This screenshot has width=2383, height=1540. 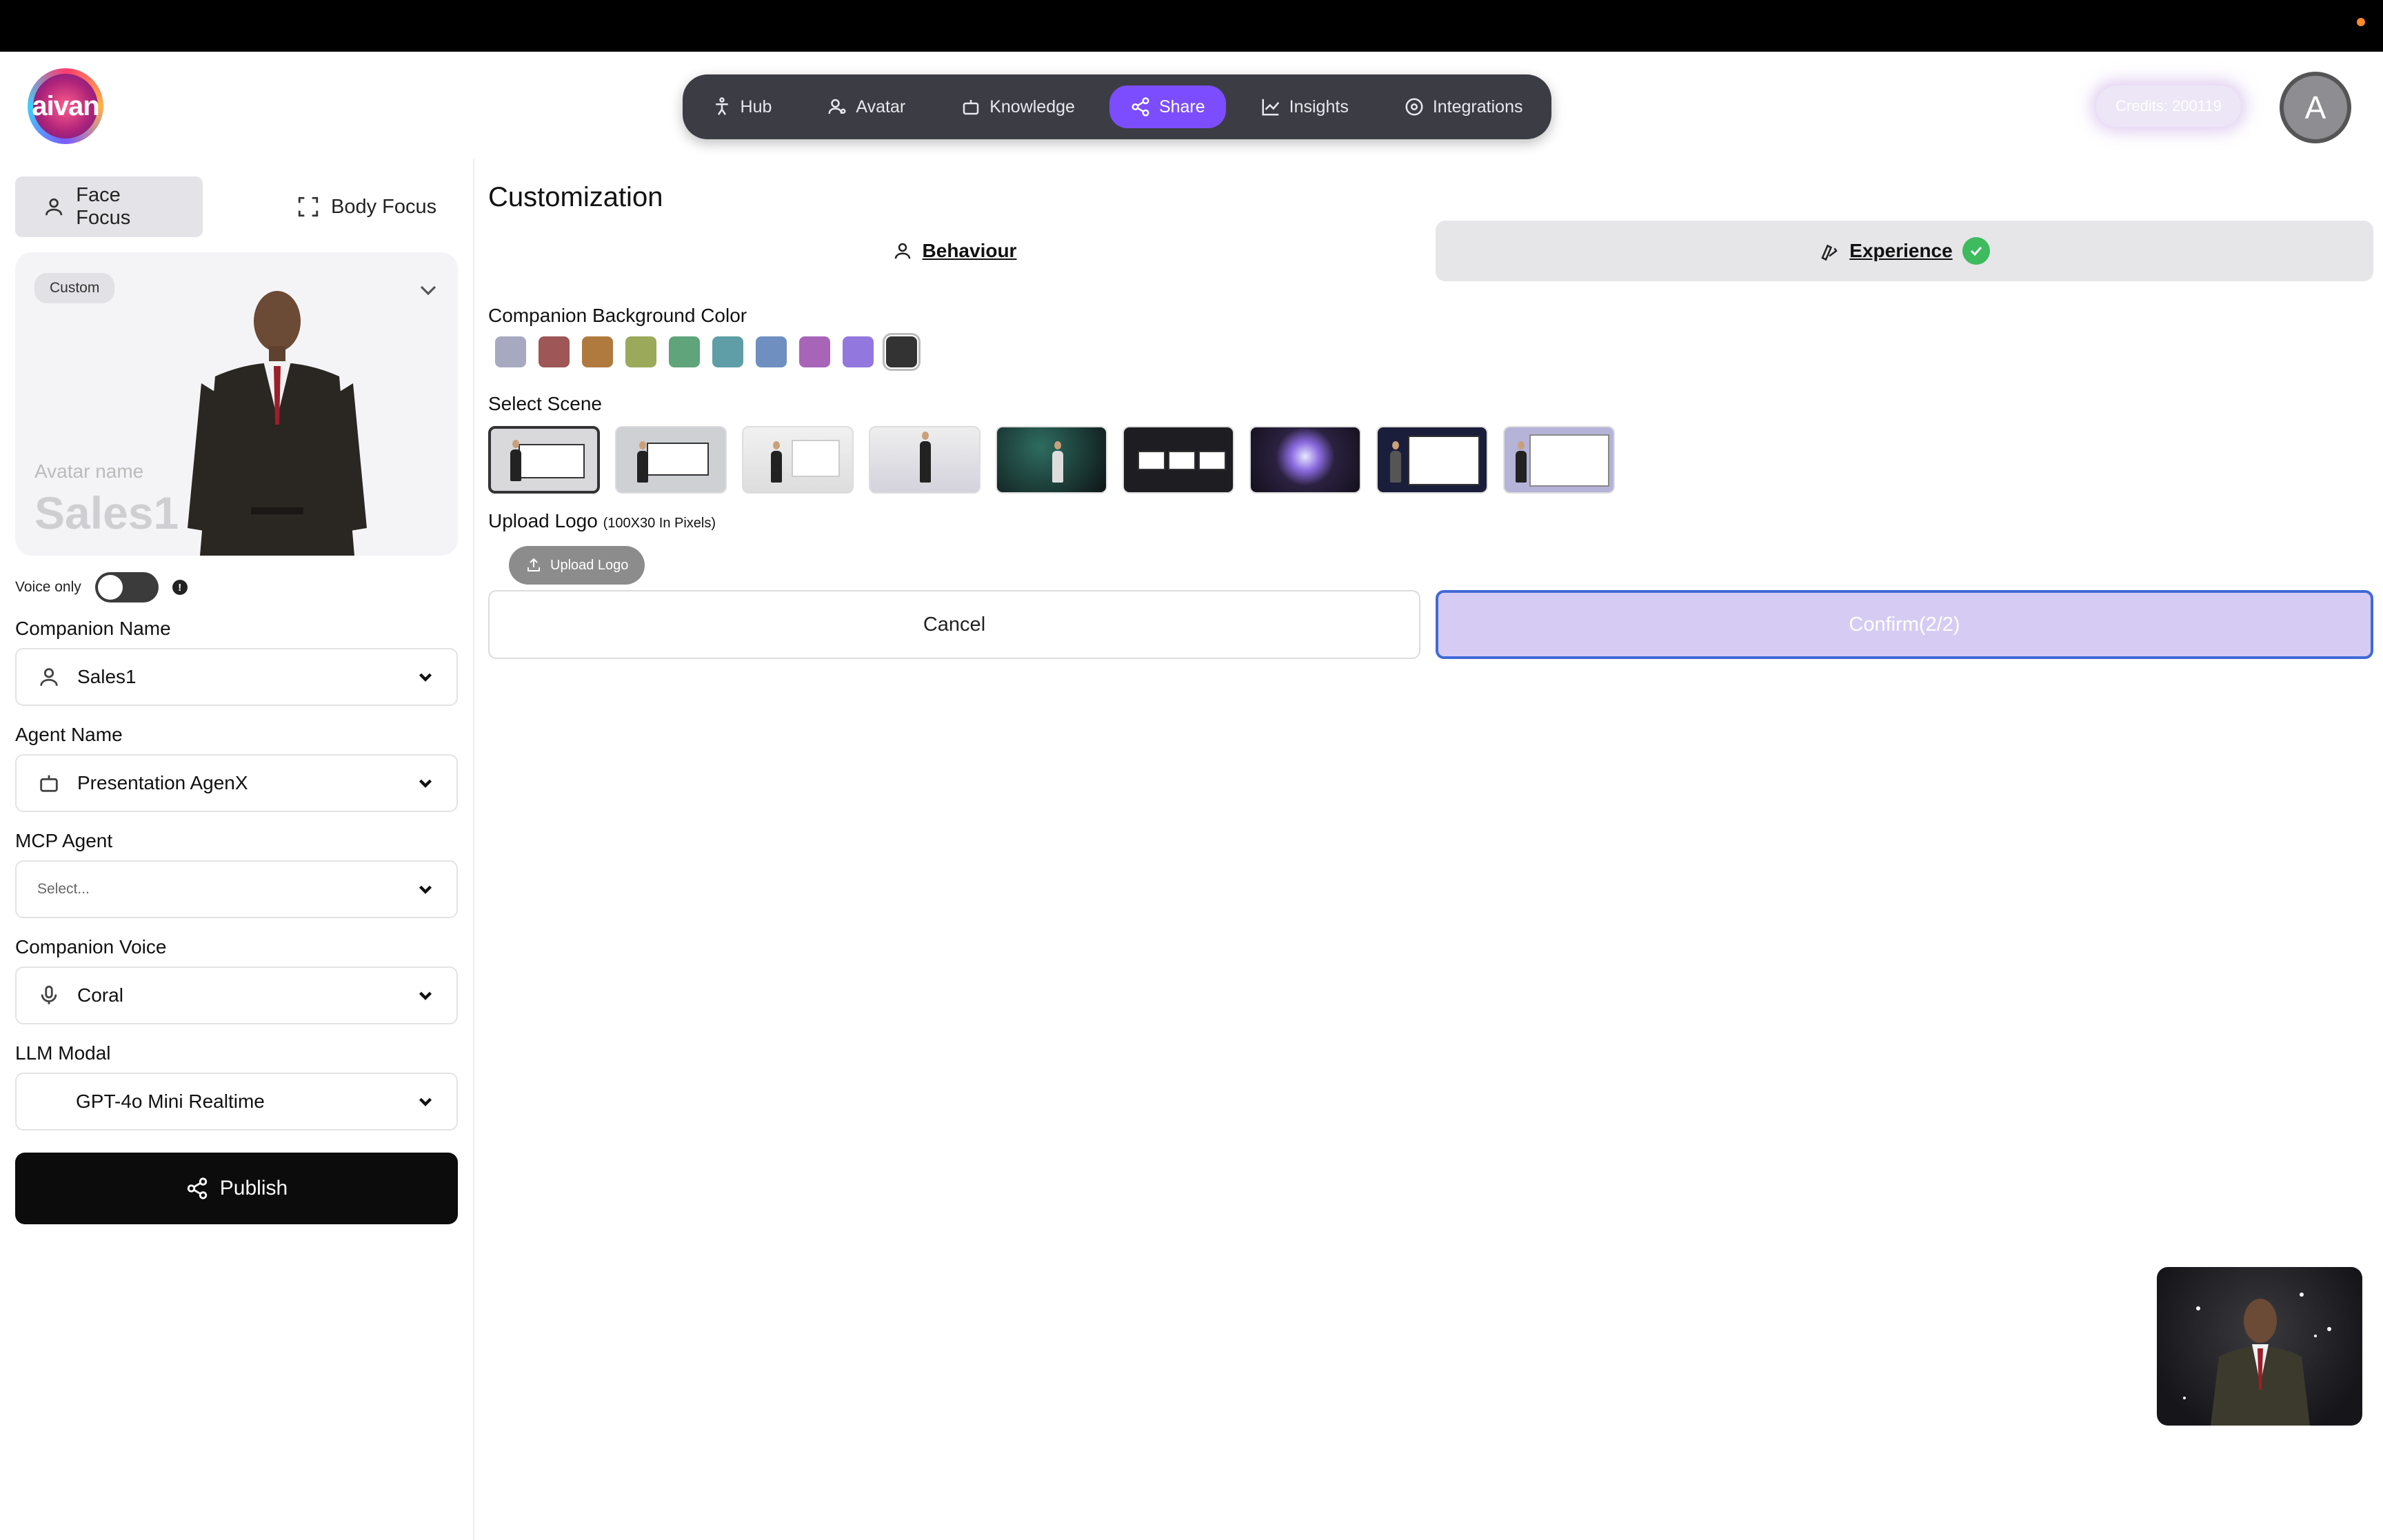 What do you see at coordinates (308, 207) in the screenshot?
I see `frame-icon` at bounding box center [308, 207].